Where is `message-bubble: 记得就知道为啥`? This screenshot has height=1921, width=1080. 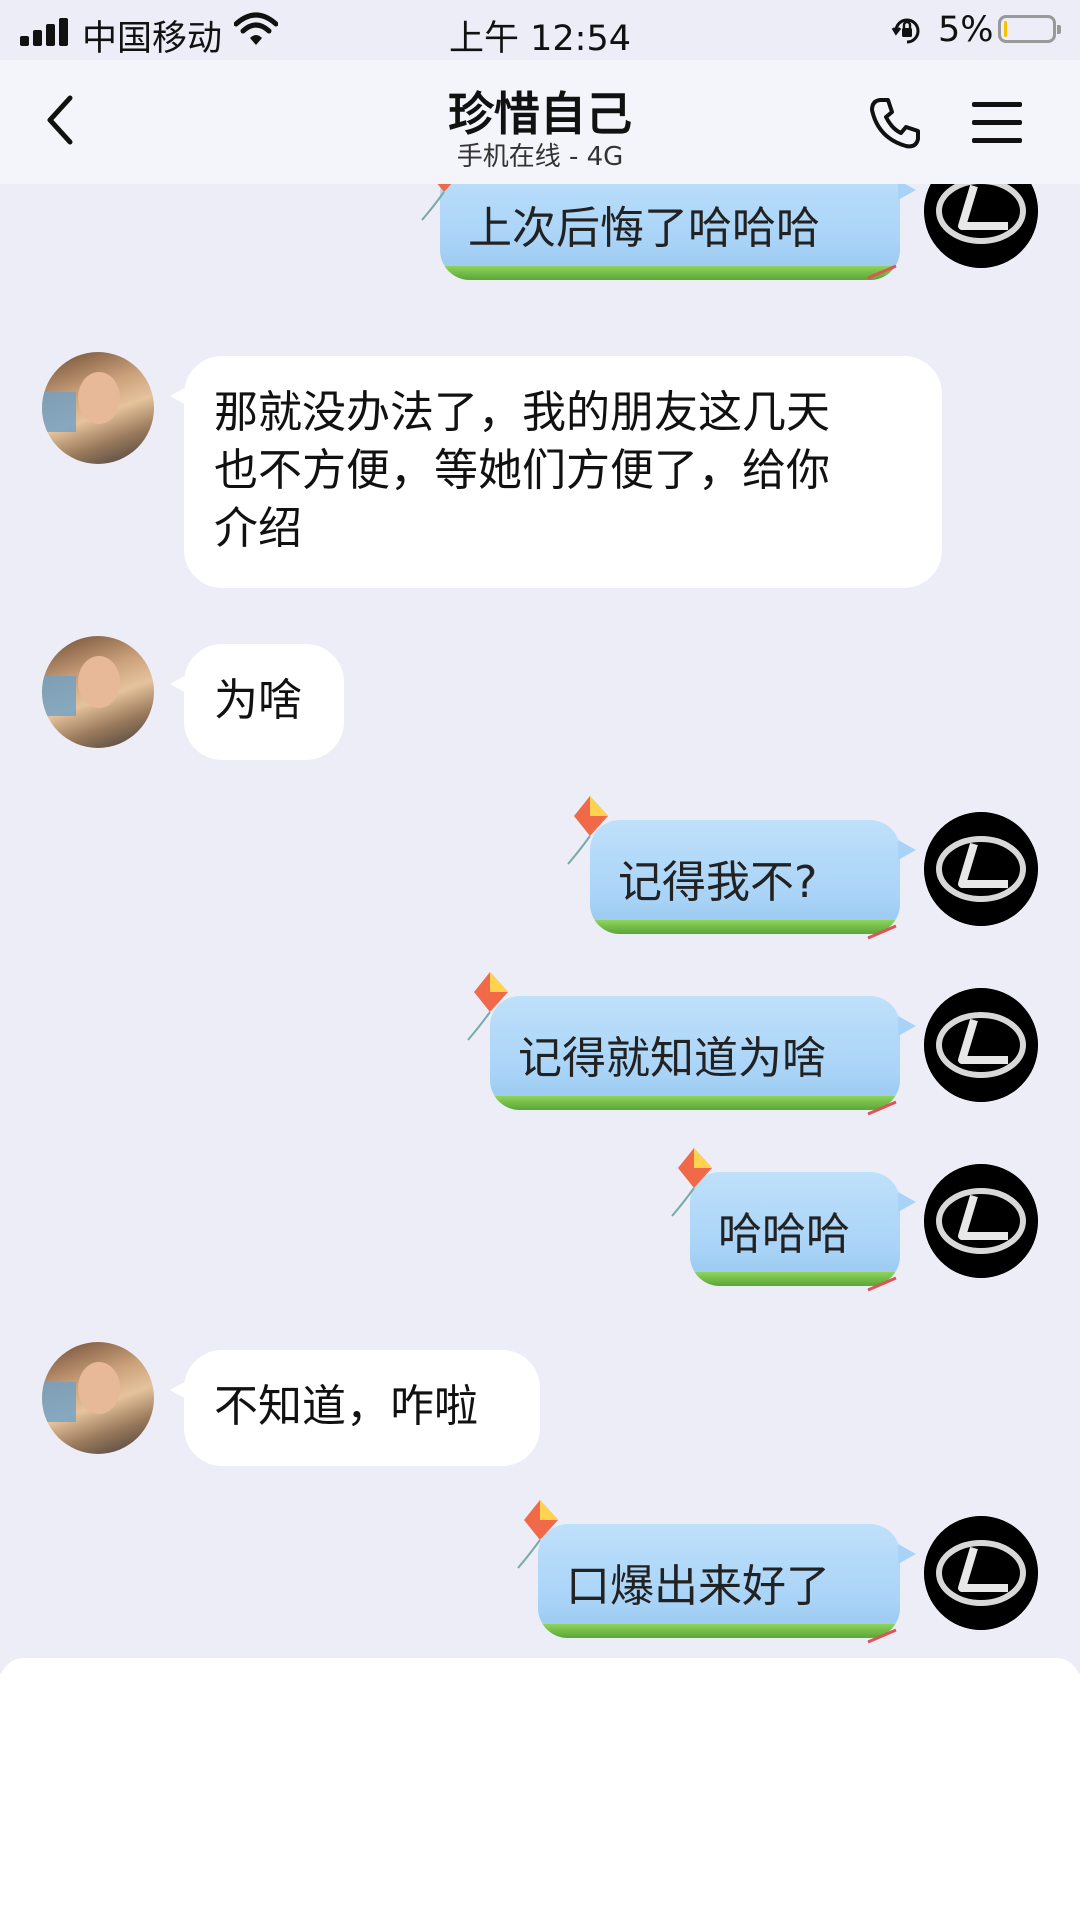 message-bubble: 记得就知道为啥 is located at coordinates (695, 1053).